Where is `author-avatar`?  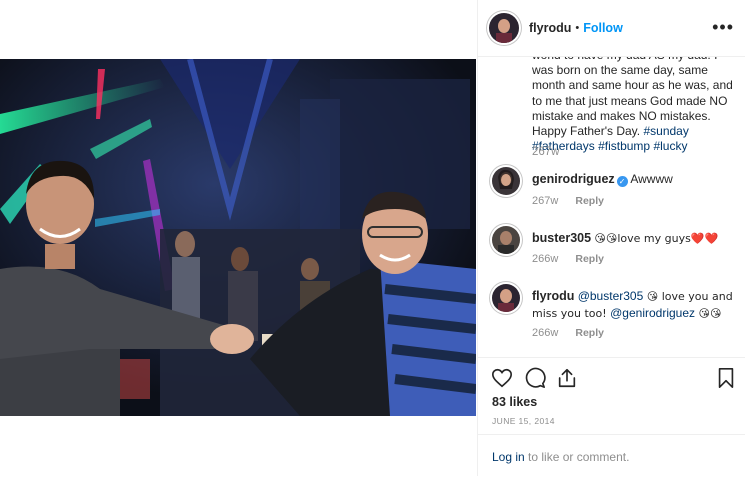
author-avatar is located at coordinates (504, 28).